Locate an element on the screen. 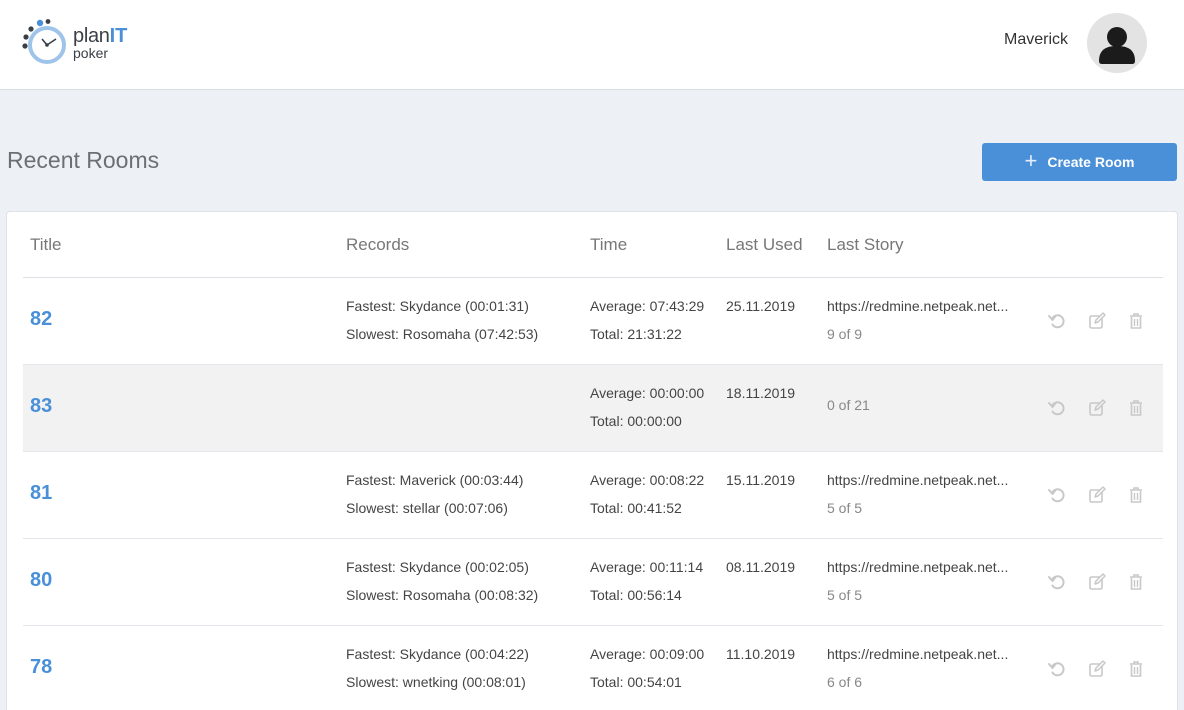  records-slowest: Slowest: Rosomaha (07:42:53) is located at coordinates (442, 334).